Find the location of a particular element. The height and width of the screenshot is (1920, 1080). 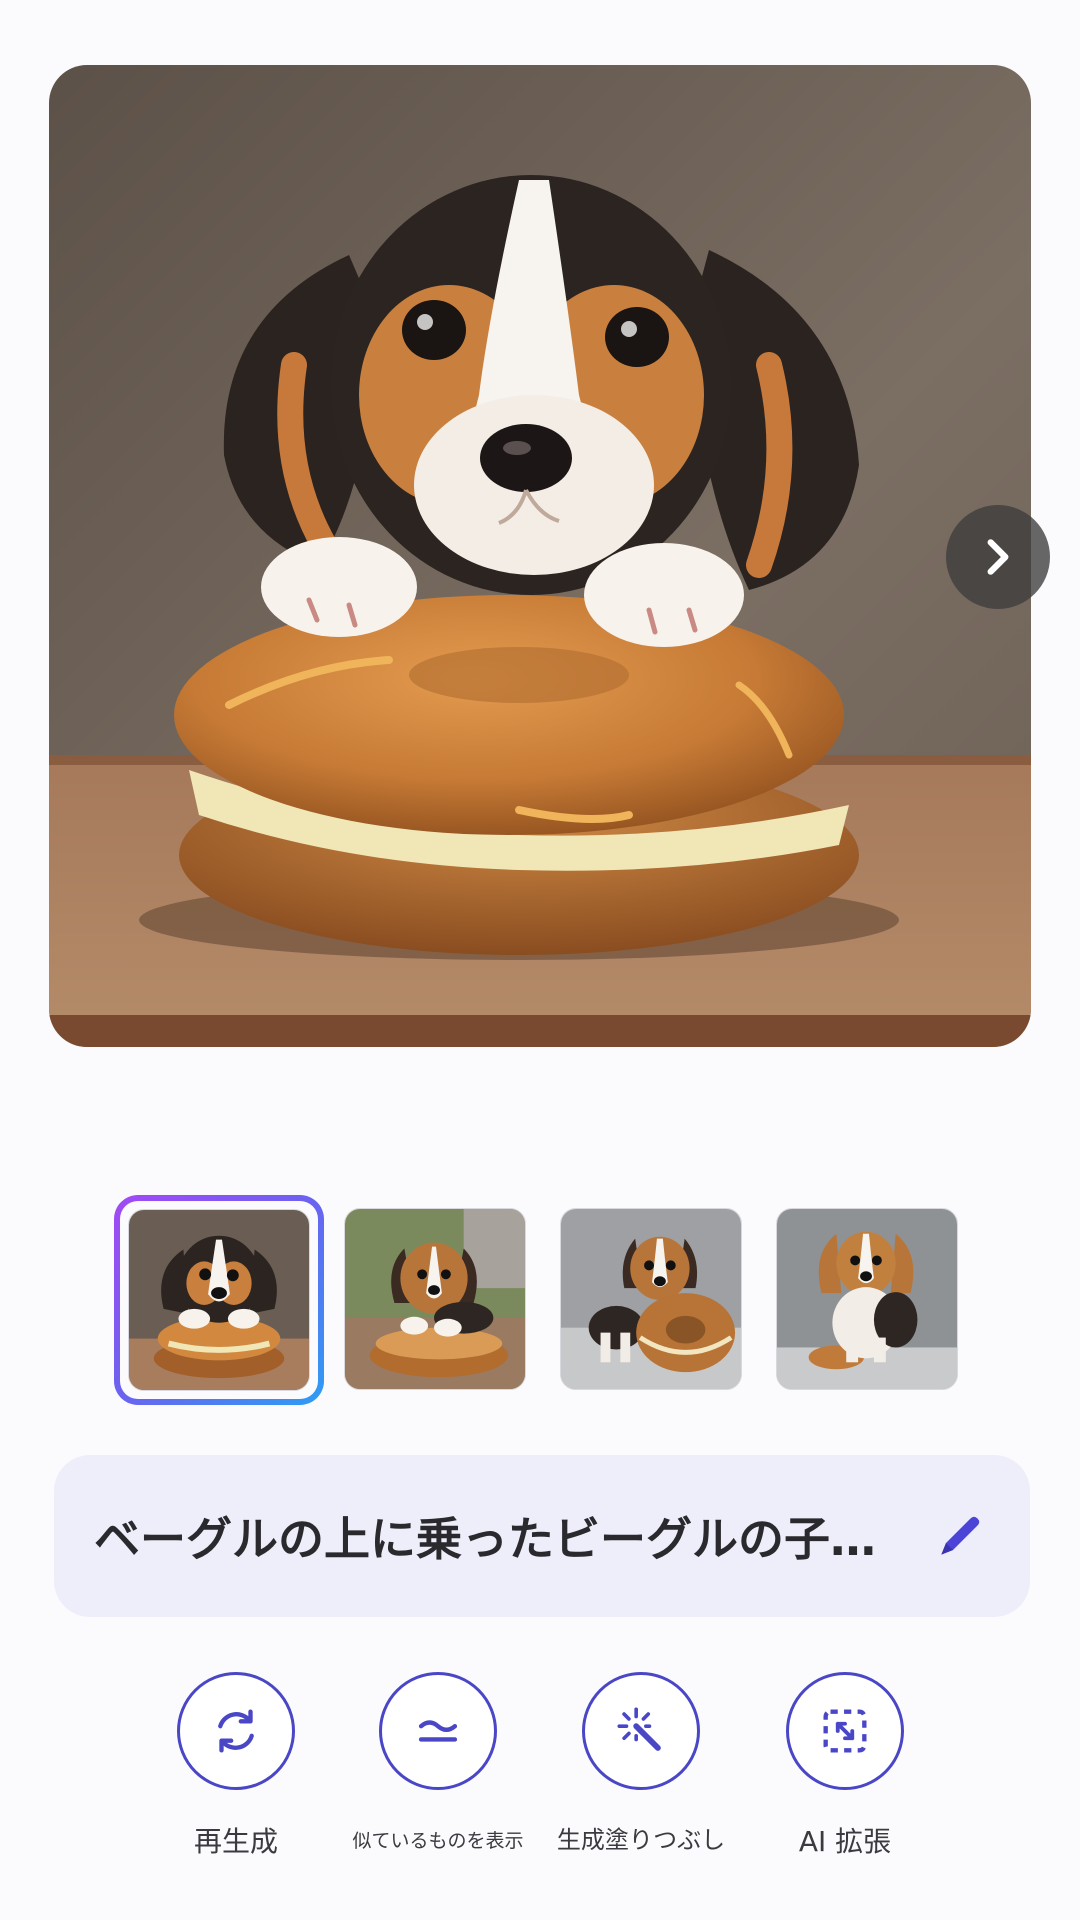

generative-fill-label: 生成塗りつぶし is located at coordinates (641, 1840).